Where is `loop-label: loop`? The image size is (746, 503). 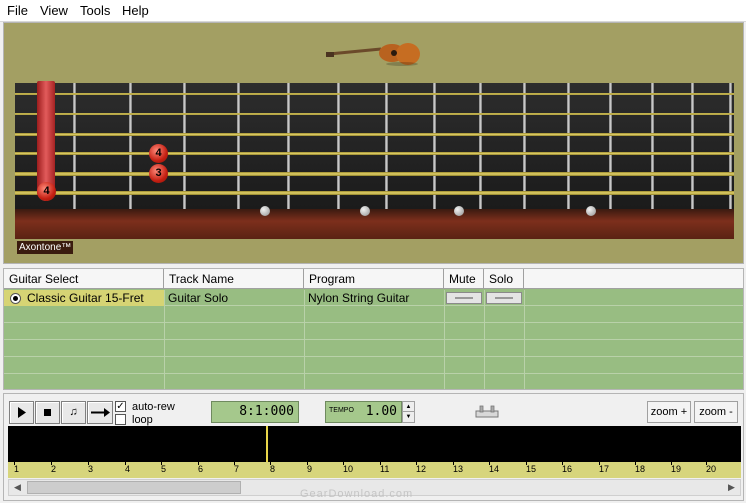 loop-label: loop is located at coordinates (142, 420).